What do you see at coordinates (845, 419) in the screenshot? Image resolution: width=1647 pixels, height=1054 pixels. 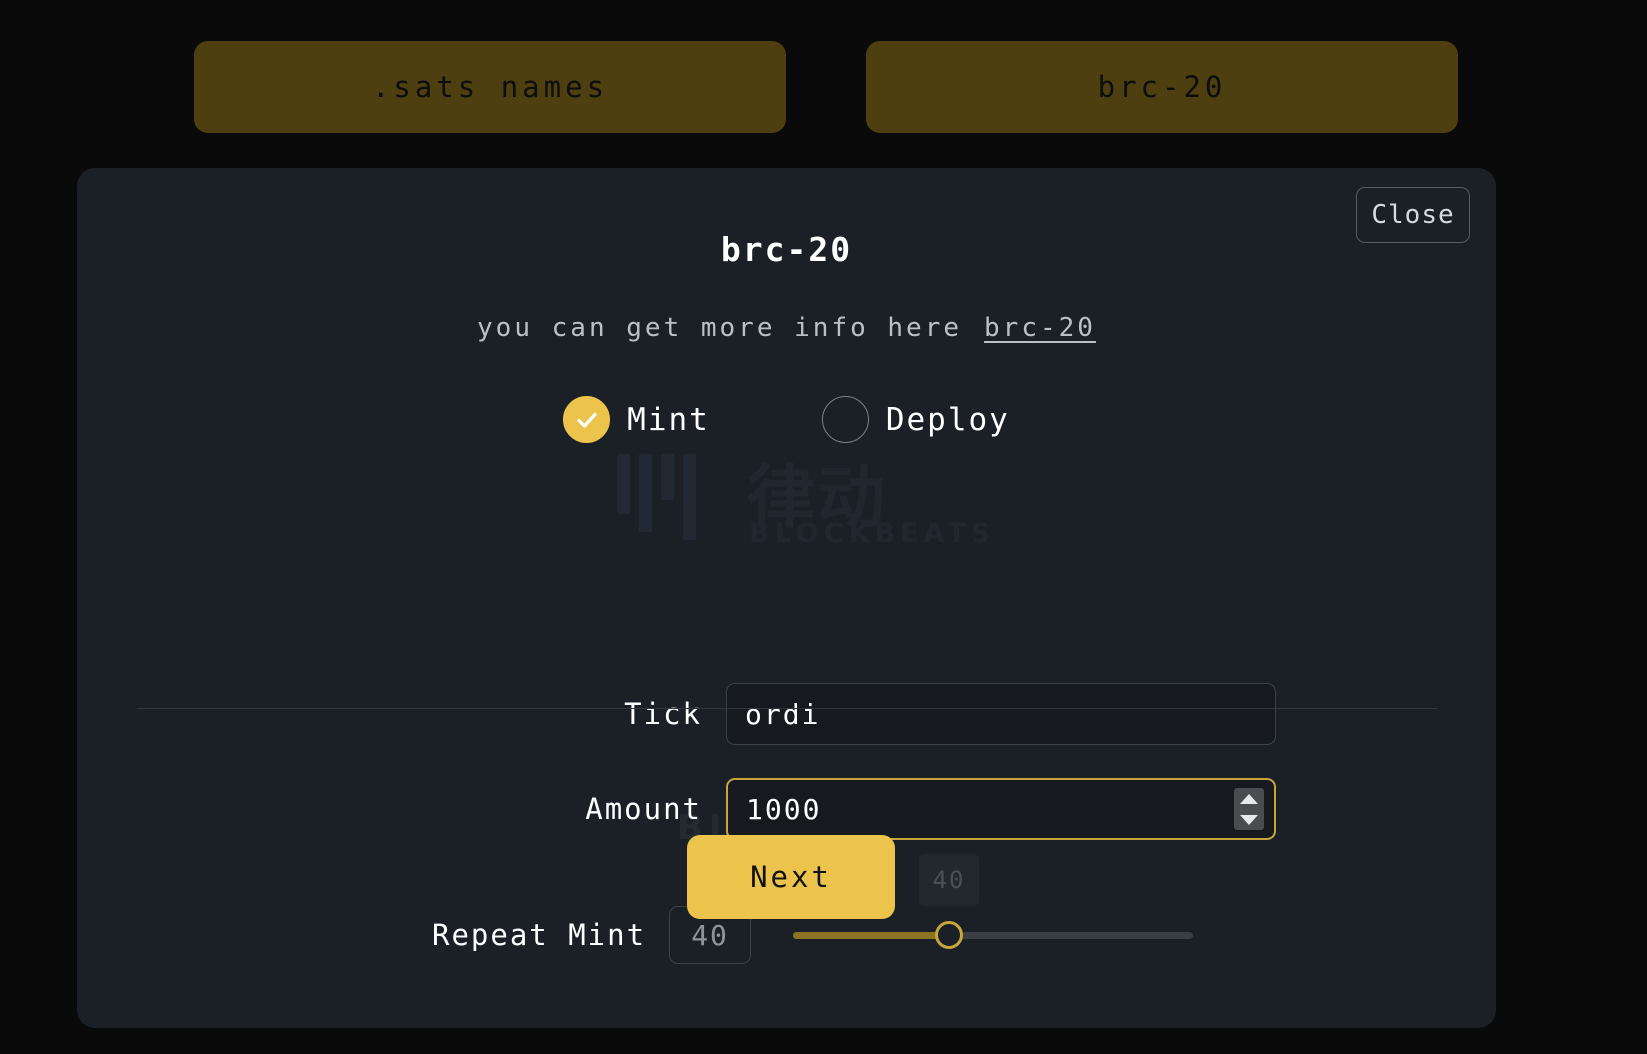 I see `radio-unchecked-icon` at bounding box center [845, 419].